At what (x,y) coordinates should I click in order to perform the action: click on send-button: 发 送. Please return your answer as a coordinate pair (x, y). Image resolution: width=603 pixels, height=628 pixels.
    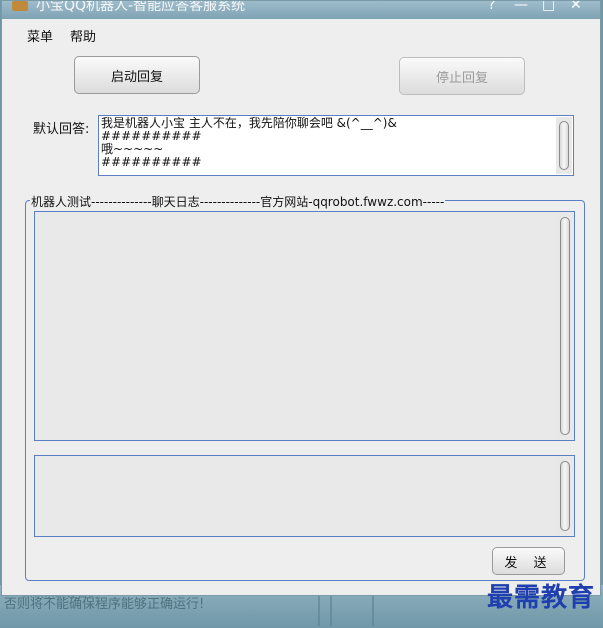
    Looking at the image, I should click on (528, 561).